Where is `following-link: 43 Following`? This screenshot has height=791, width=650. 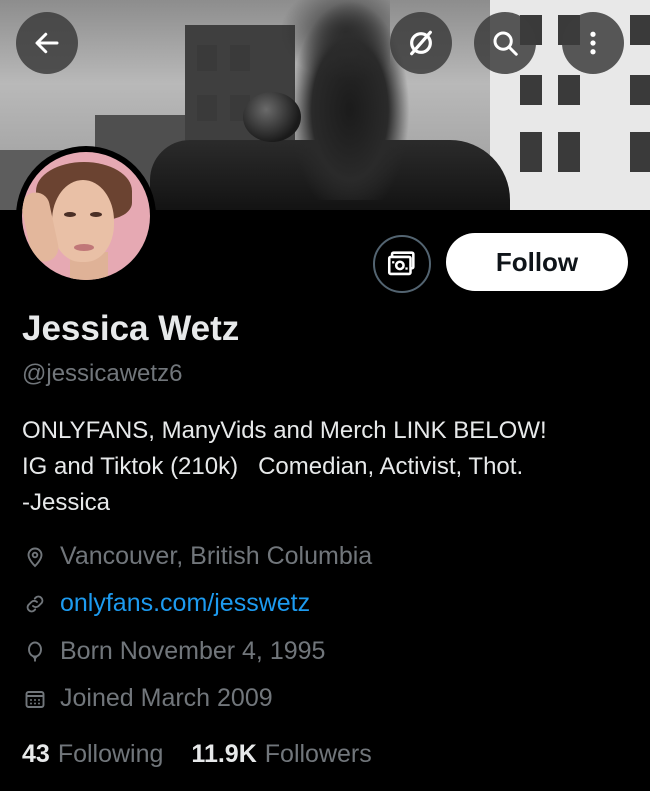 following-link: 43 Following is located at coordinates (92, 754).